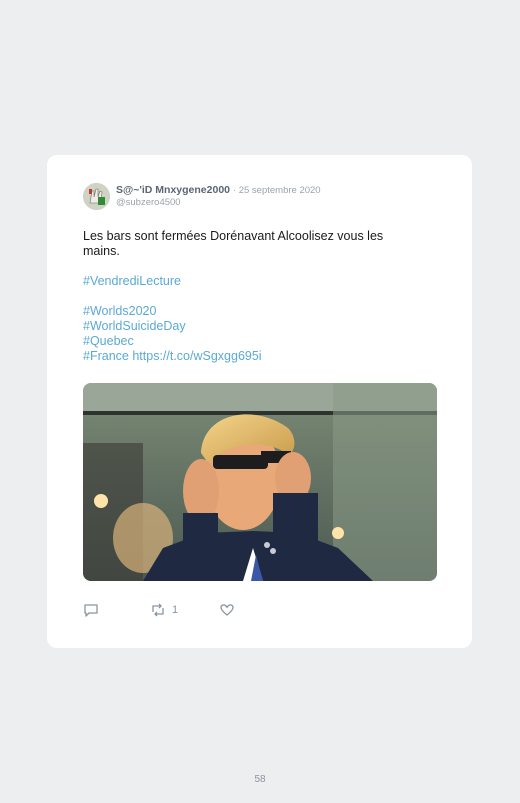 The image size is (520, 803). I want to click on reply-button, so click(91, 610).